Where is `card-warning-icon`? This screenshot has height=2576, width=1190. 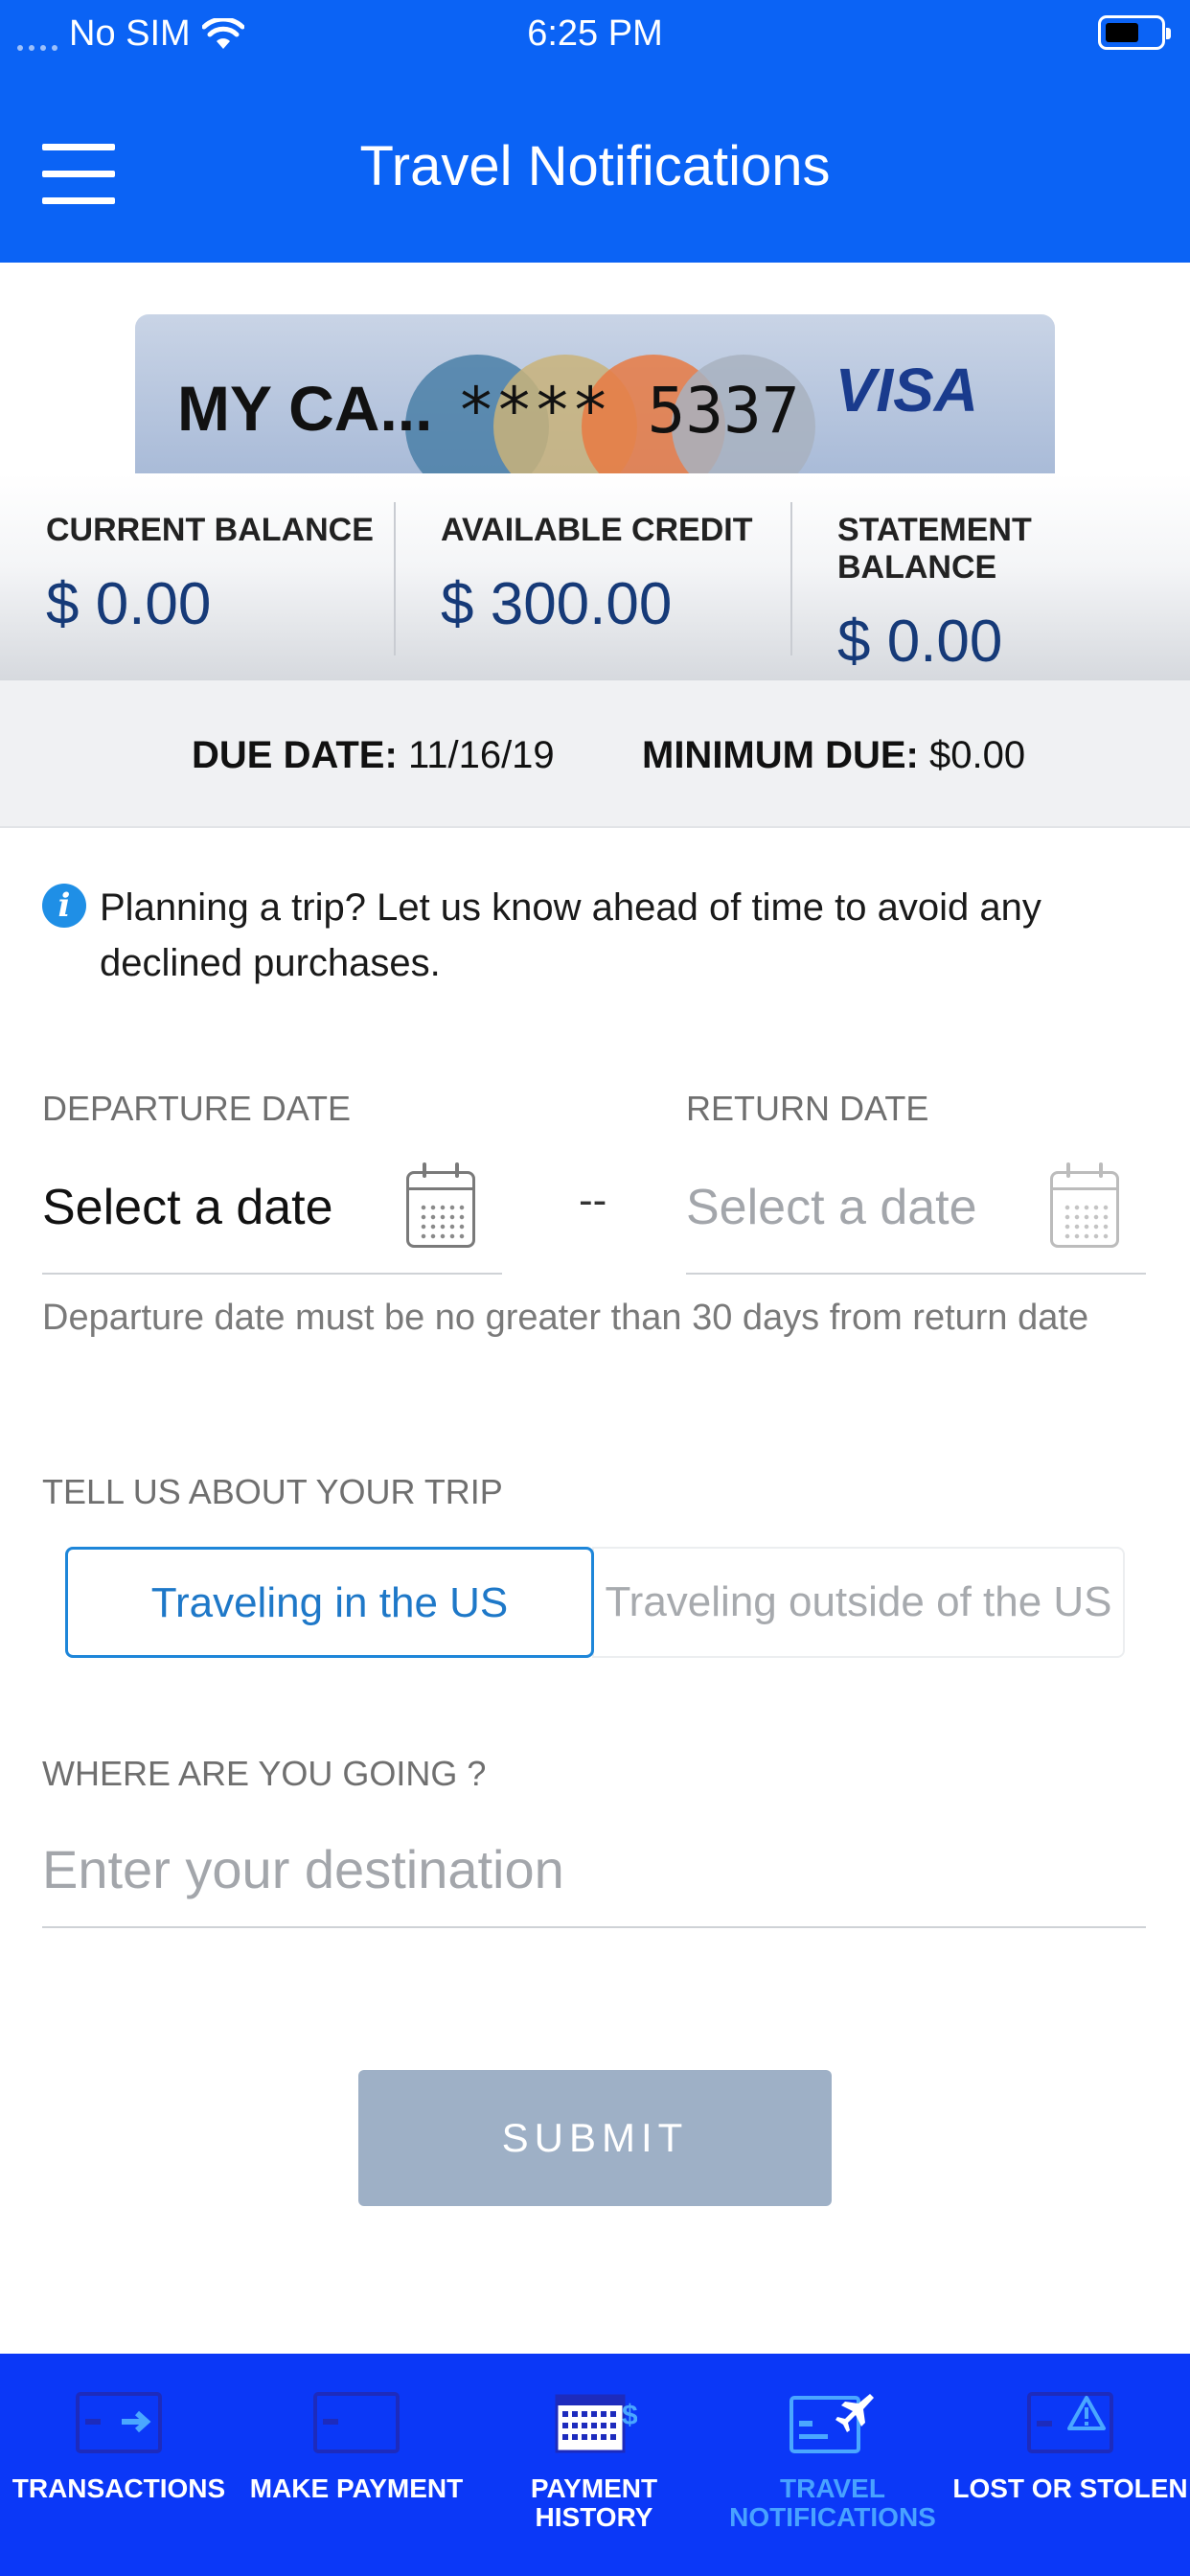
card-warning-icon is located at coordinates (1070, 2422).